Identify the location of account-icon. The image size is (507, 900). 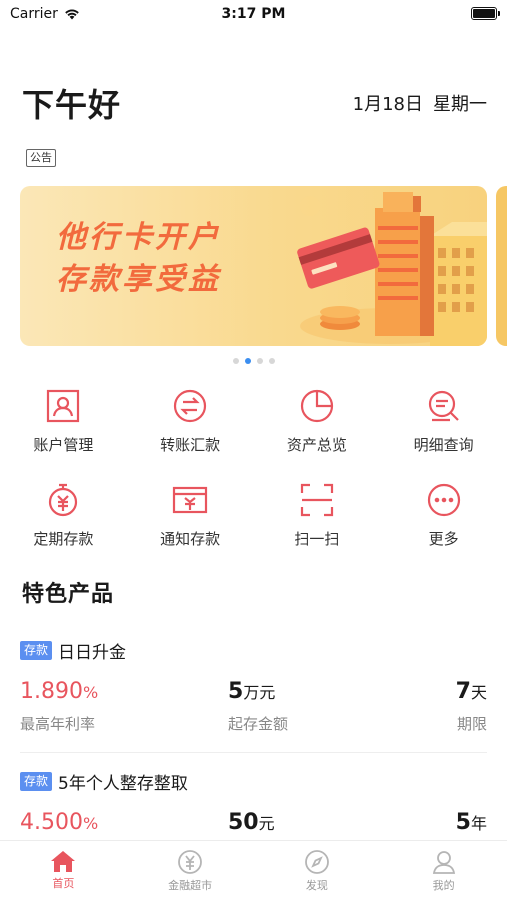
(63, 406).